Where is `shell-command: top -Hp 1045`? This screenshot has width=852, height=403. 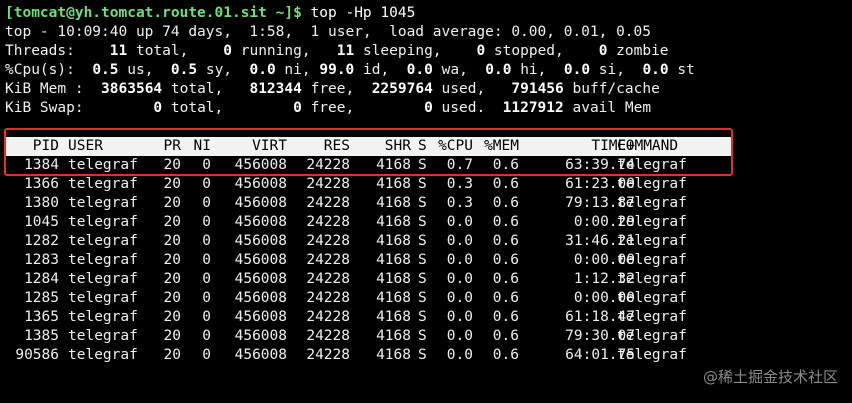
shell-command: top -Hp 1045 is located at coordinates (358, 13).